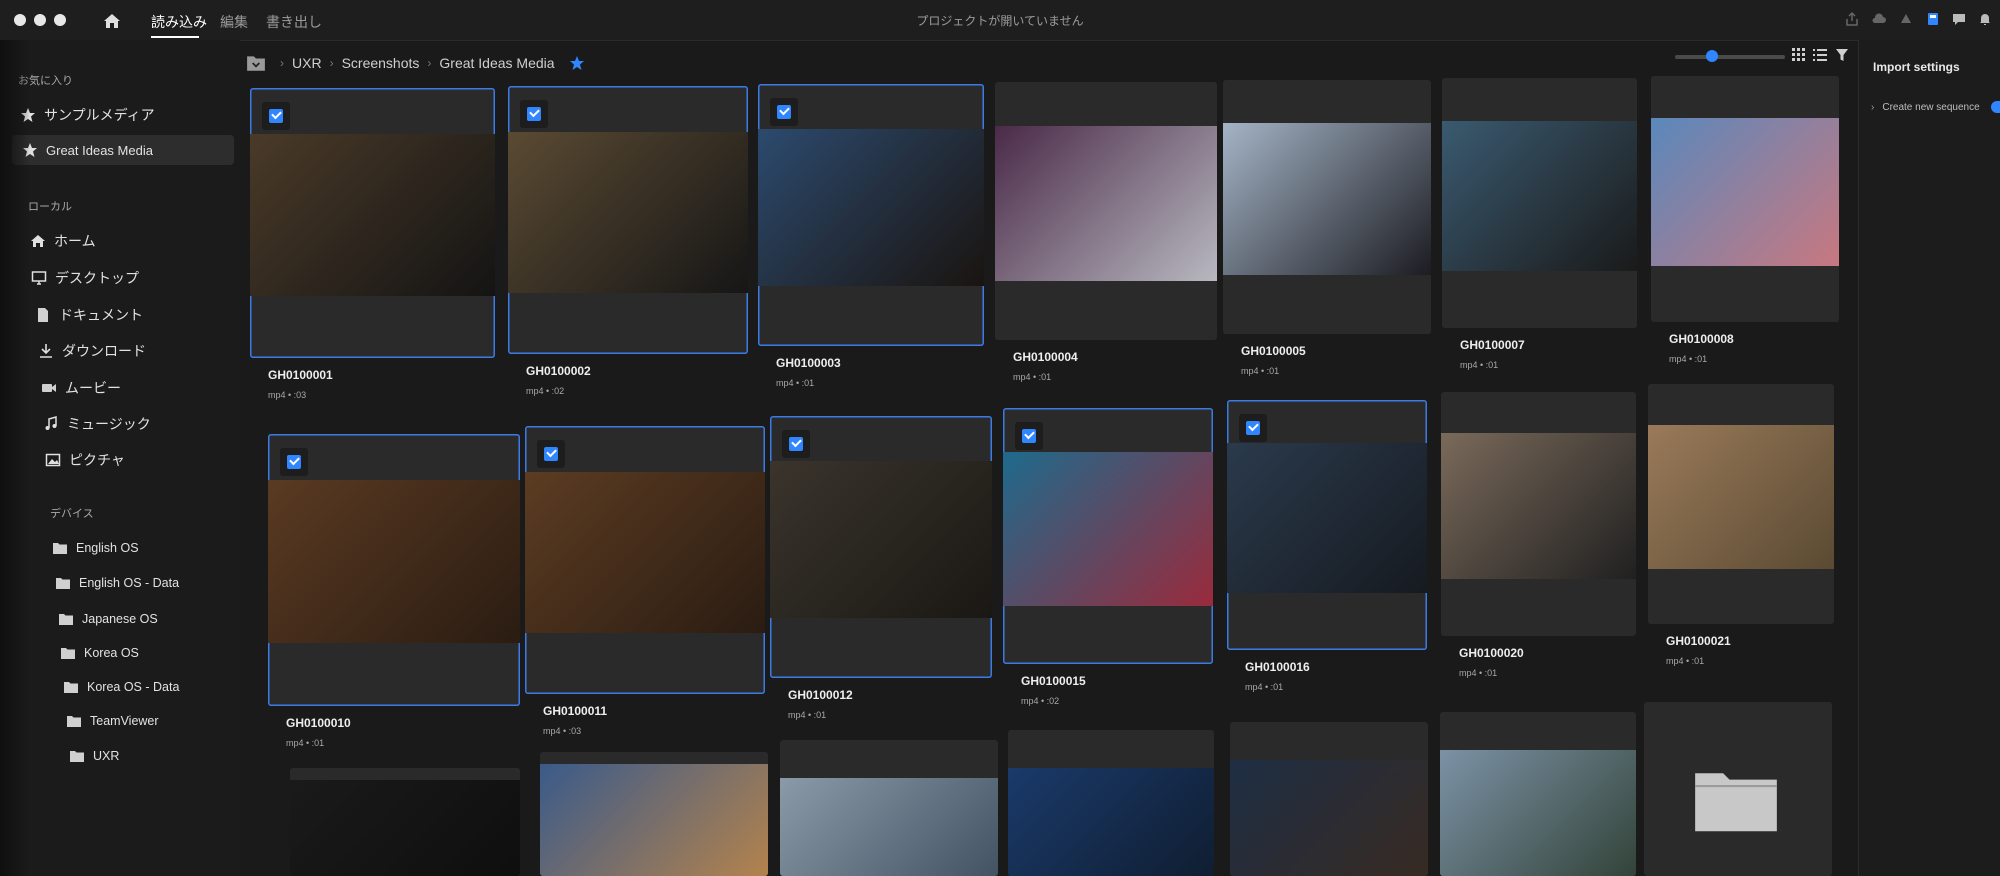 The image size is (2000, 876). Describe the element at coordinates (300, 375) in the screenshot. I see `media-name: GH0100001` at that location.